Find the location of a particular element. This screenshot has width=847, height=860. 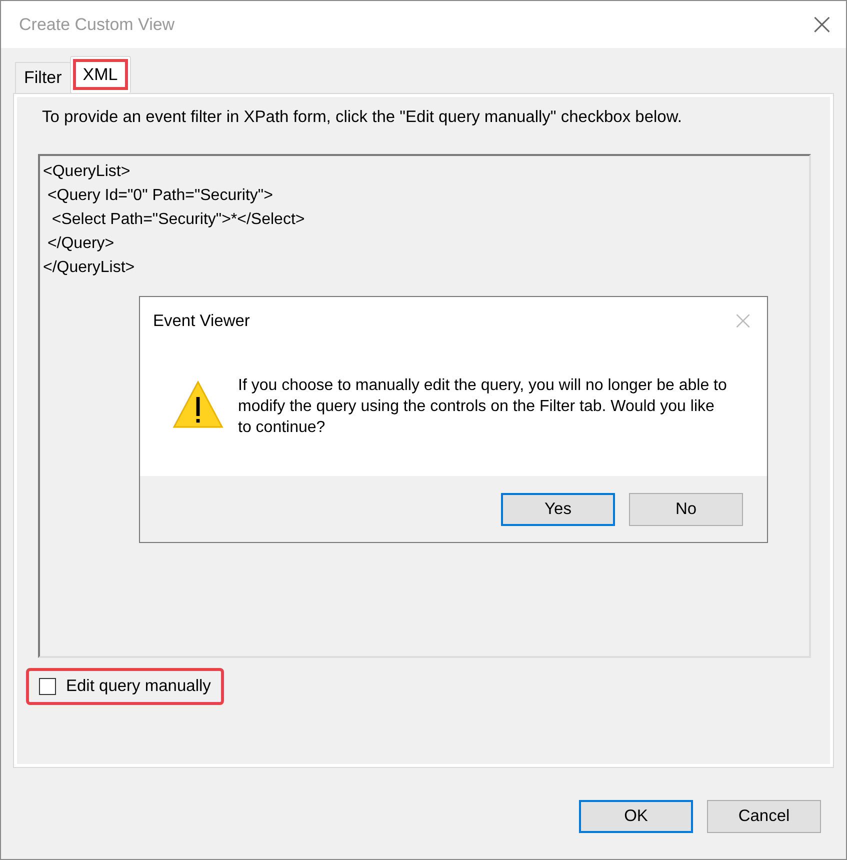

close-button: × is located at coordinates (822, 24).